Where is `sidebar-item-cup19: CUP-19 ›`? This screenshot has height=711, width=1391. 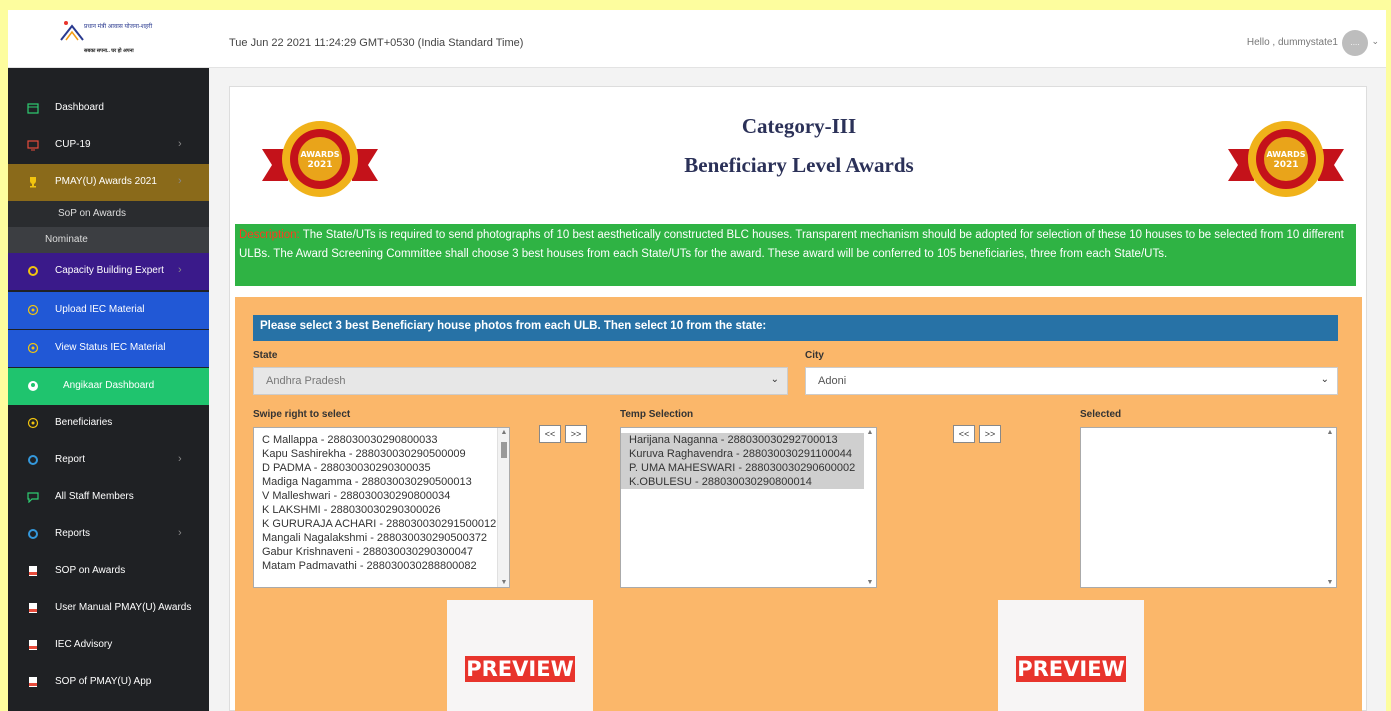
sidebar-item-cup19: CUP-19 › is located at coordinates (108, 145).